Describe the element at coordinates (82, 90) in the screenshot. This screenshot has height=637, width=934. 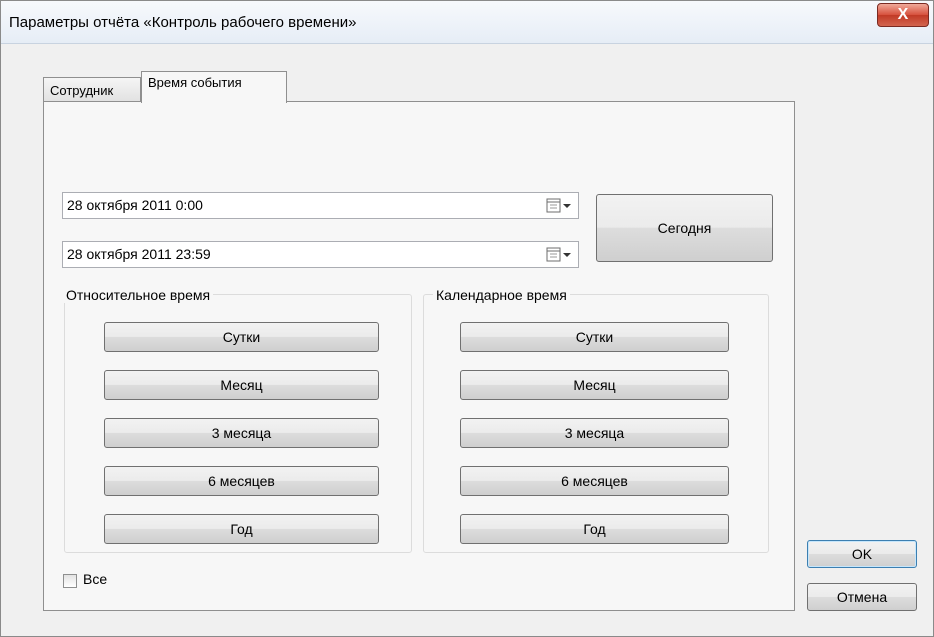
I see `tab-employee-label: Сотрудник` at that location.